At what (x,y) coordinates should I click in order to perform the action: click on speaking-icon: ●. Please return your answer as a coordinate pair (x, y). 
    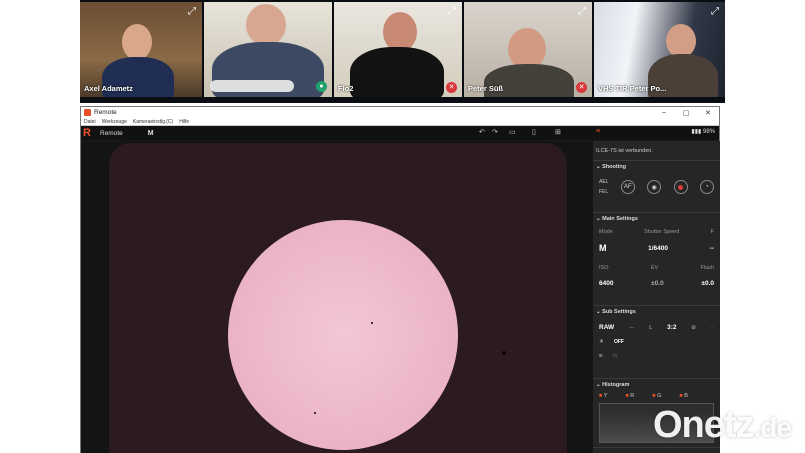
    Looking at the image, I should click on (321, 86).